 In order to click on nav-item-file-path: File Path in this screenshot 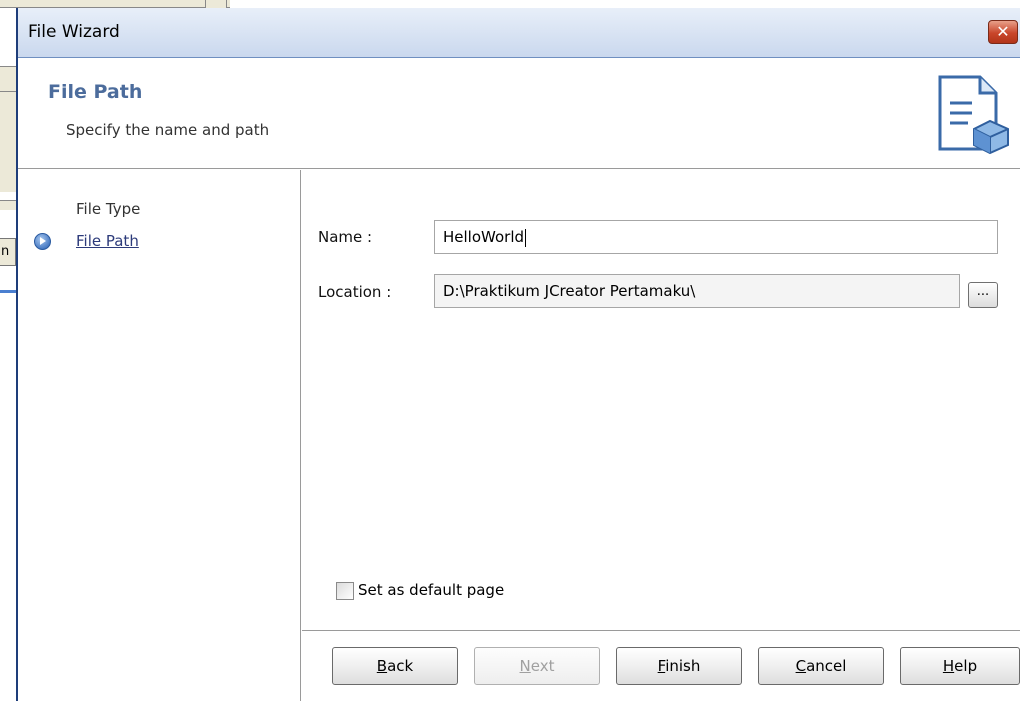, I will do `click(107, 241)`.